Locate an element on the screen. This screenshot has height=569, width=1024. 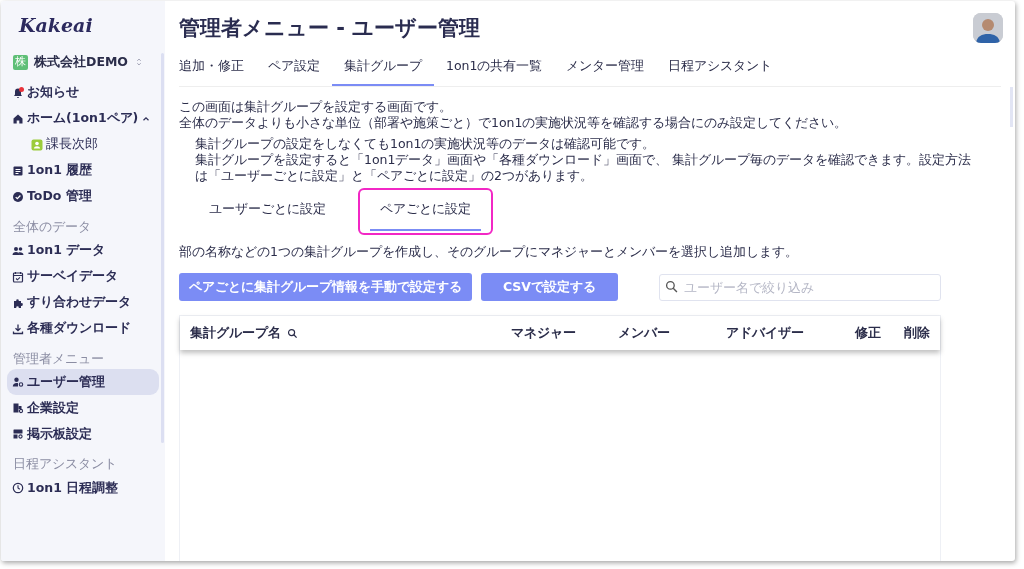
tab: 日程アシスタント is located at coordinates (720, 68).